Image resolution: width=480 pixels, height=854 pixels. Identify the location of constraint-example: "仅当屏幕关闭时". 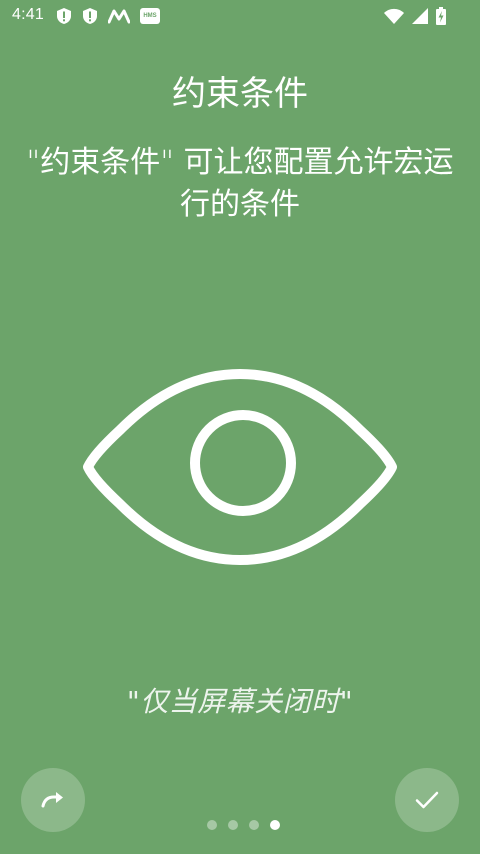
(240, 701).